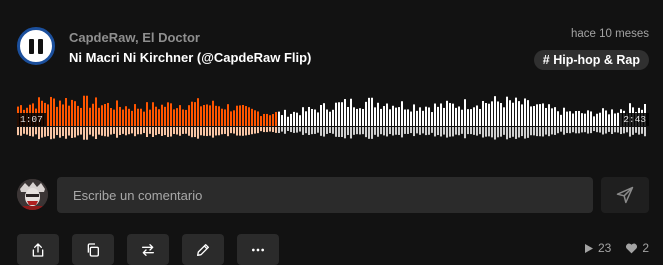 This screenshot has height=265, width=663. I want to click on plays-count: 23, so click(597, 248).